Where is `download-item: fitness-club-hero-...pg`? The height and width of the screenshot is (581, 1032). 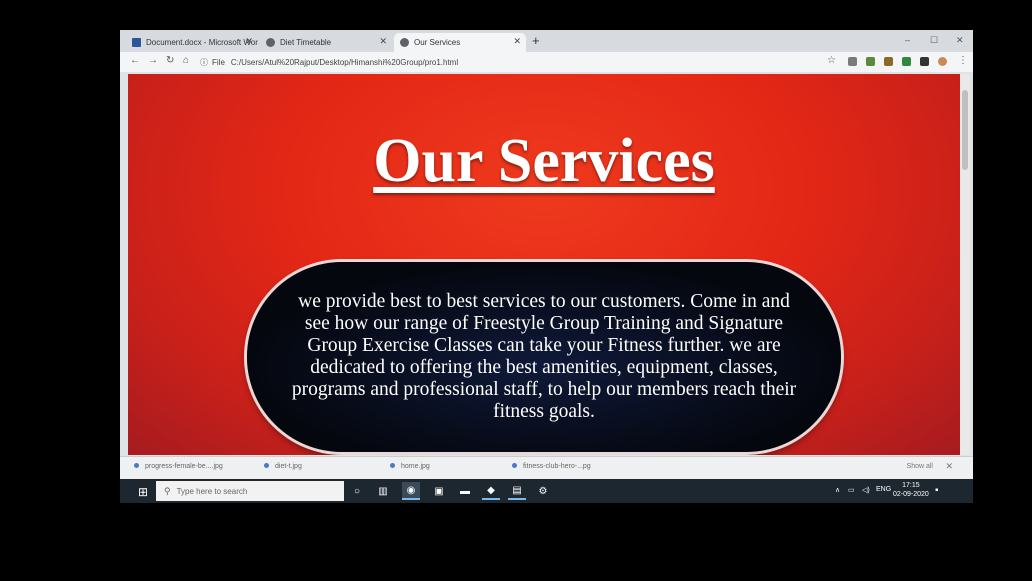 download-item: fitness-club-hero-...pg is located at coordinates (551, 466).